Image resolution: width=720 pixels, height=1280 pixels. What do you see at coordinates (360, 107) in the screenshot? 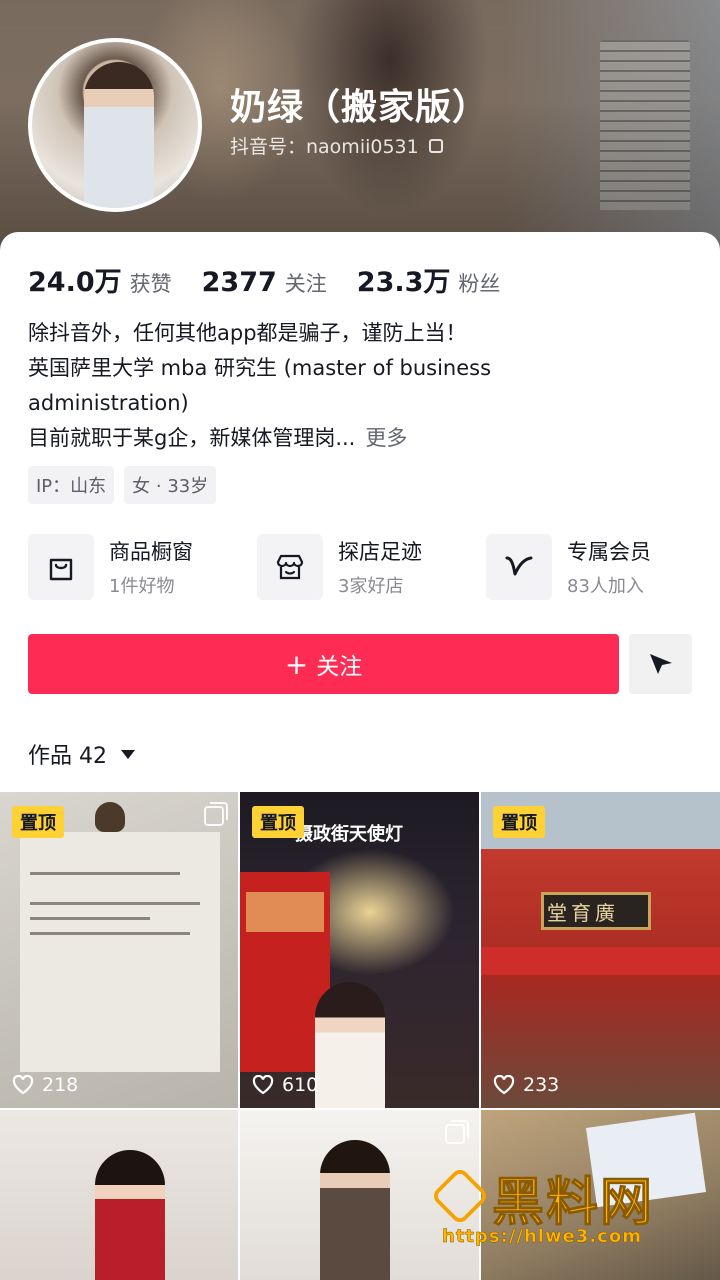
I see `nickname: 奶绿（搬家版）` at bounding box center [360, 107].